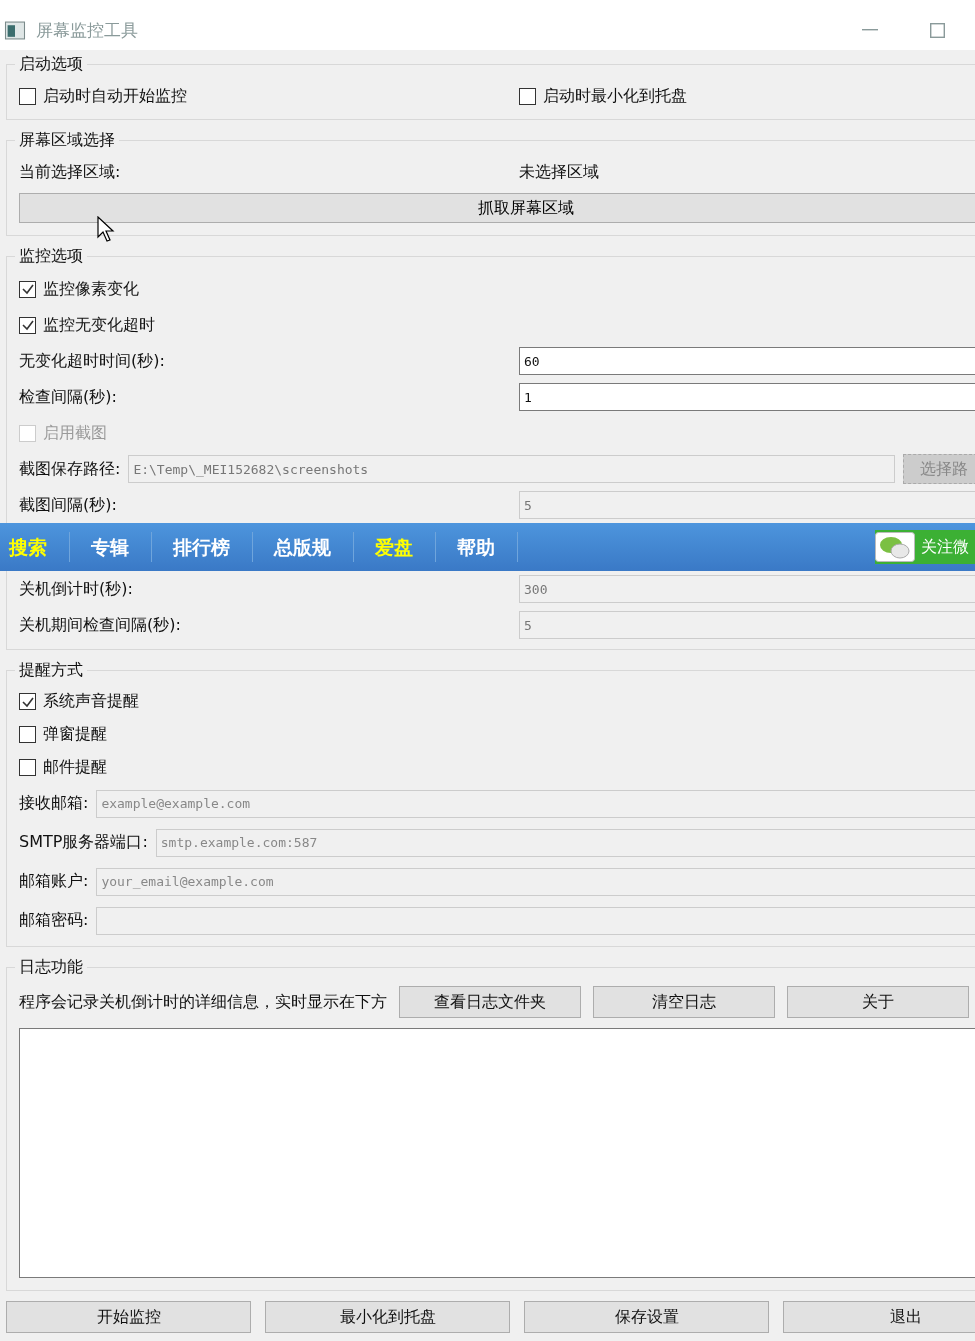 Image resolution: width=975 pixels, height=1341 pixels. I want to click on input-field: smtp.example.com:587, so click(565, 842).